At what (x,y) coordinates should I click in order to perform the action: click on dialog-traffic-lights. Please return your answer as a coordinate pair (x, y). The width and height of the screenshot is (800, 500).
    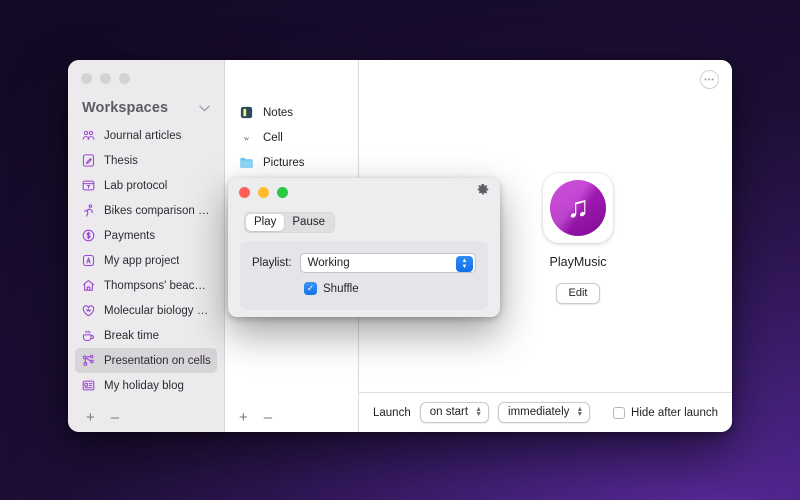
    Looking at the image, I should click on (263, 192).